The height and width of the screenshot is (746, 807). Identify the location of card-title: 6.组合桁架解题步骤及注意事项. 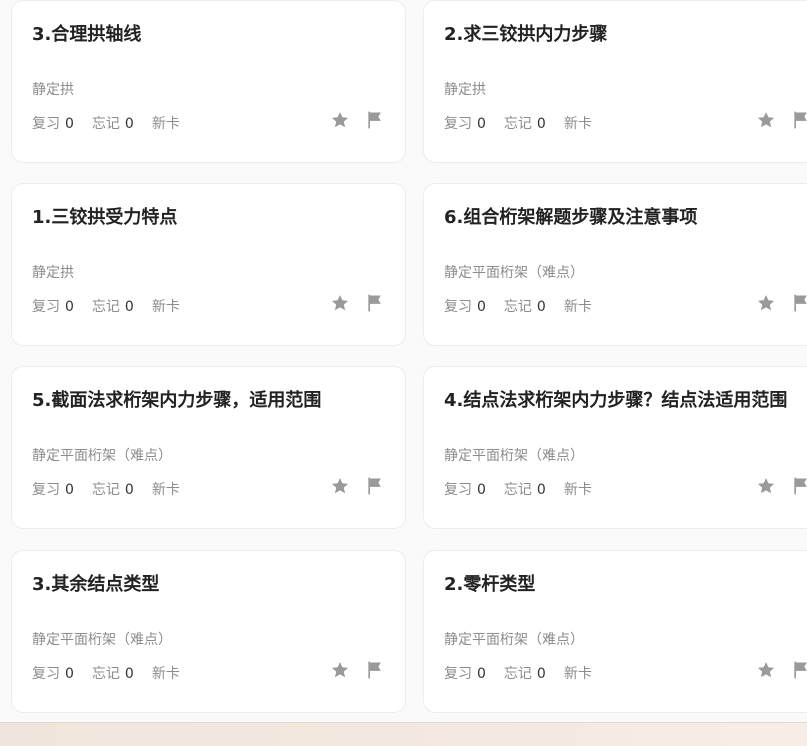
(621, 217).